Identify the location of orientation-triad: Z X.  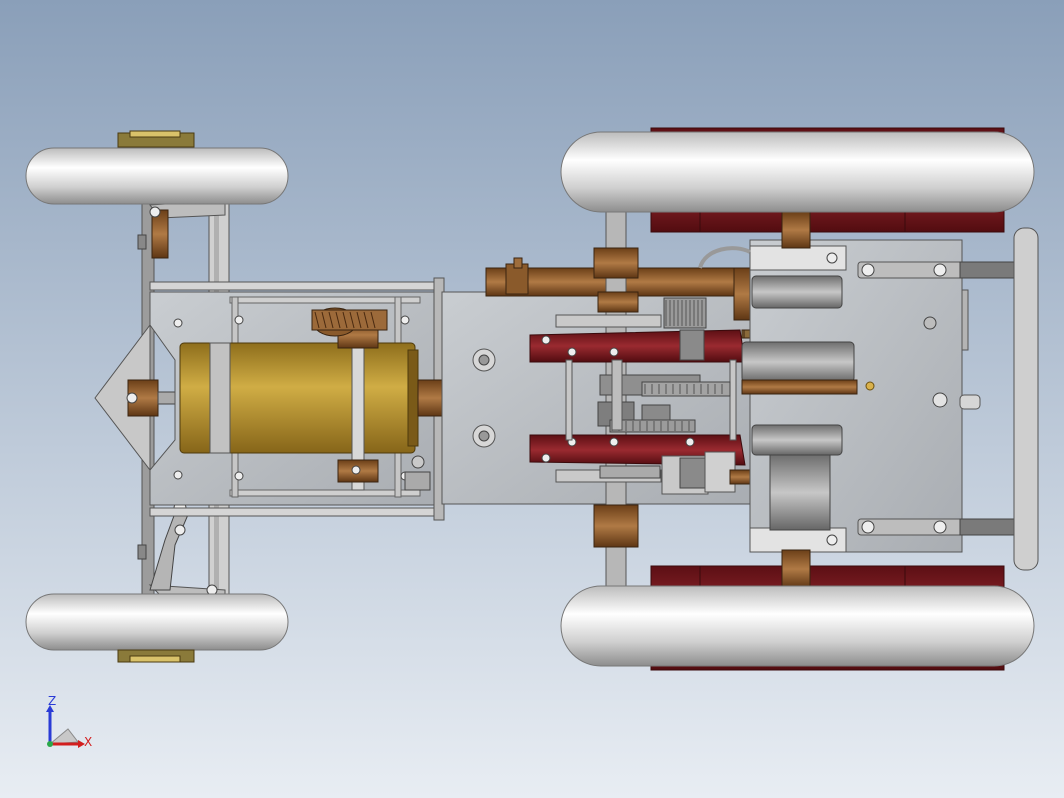
(68, 725).